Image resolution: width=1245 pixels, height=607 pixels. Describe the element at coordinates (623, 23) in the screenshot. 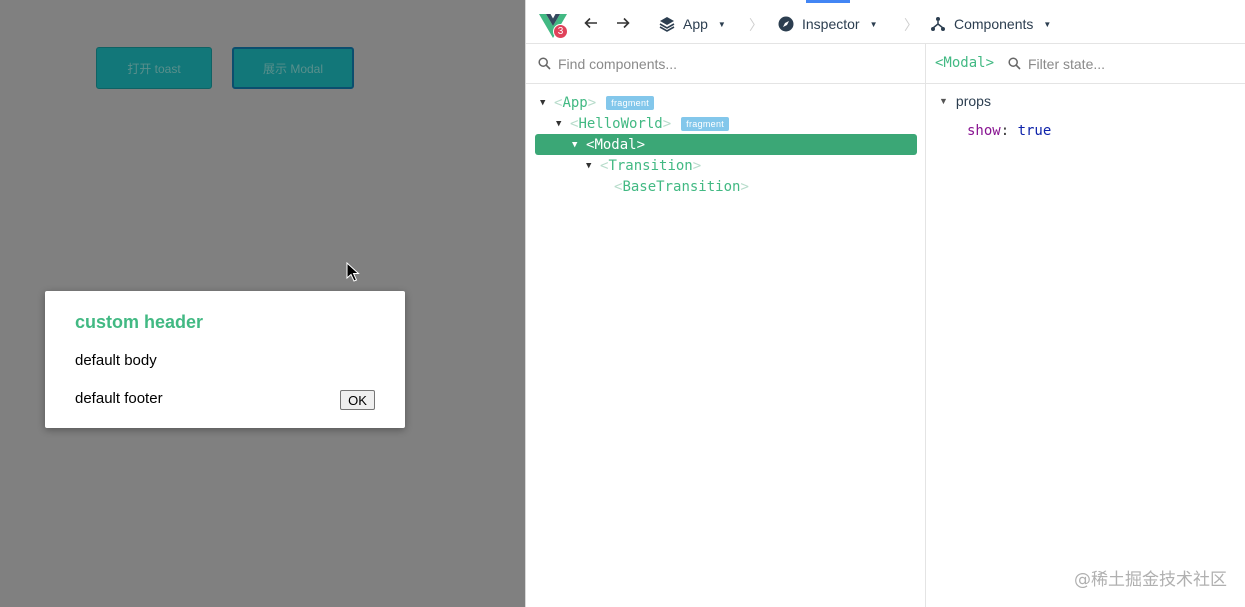

I see `forward-arrow-icon` at that location.